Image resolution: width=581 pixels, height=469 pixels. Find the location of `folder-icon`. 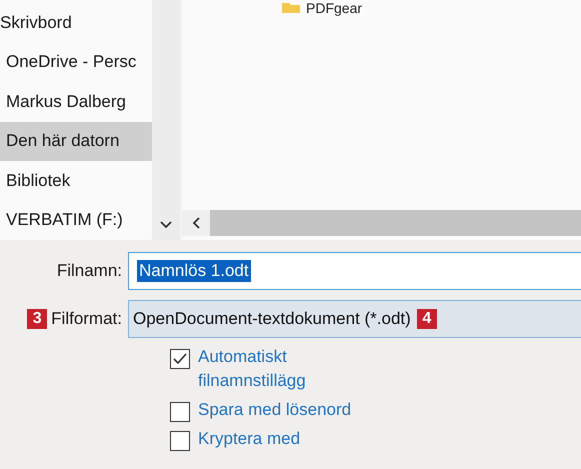

folder-icon is located at coordinates (291, 8).